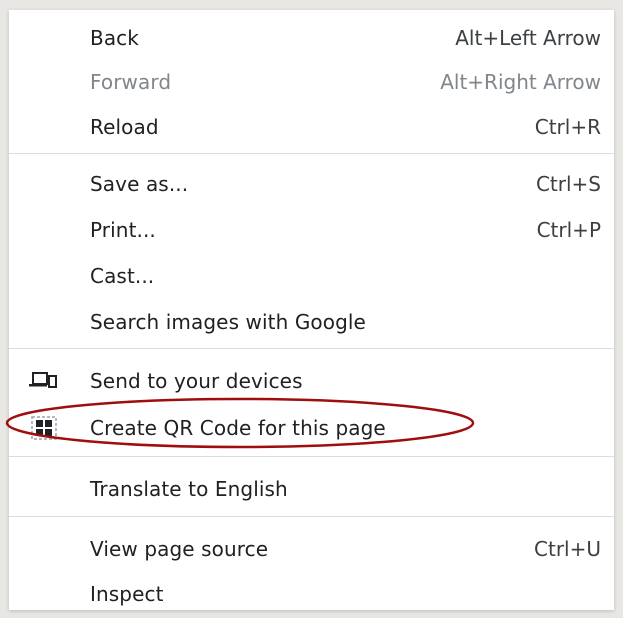 The height and width of the screenshot is (618, 623). I want to click on menu-item-shortcut: Ctrl+S, so click(568, 184).